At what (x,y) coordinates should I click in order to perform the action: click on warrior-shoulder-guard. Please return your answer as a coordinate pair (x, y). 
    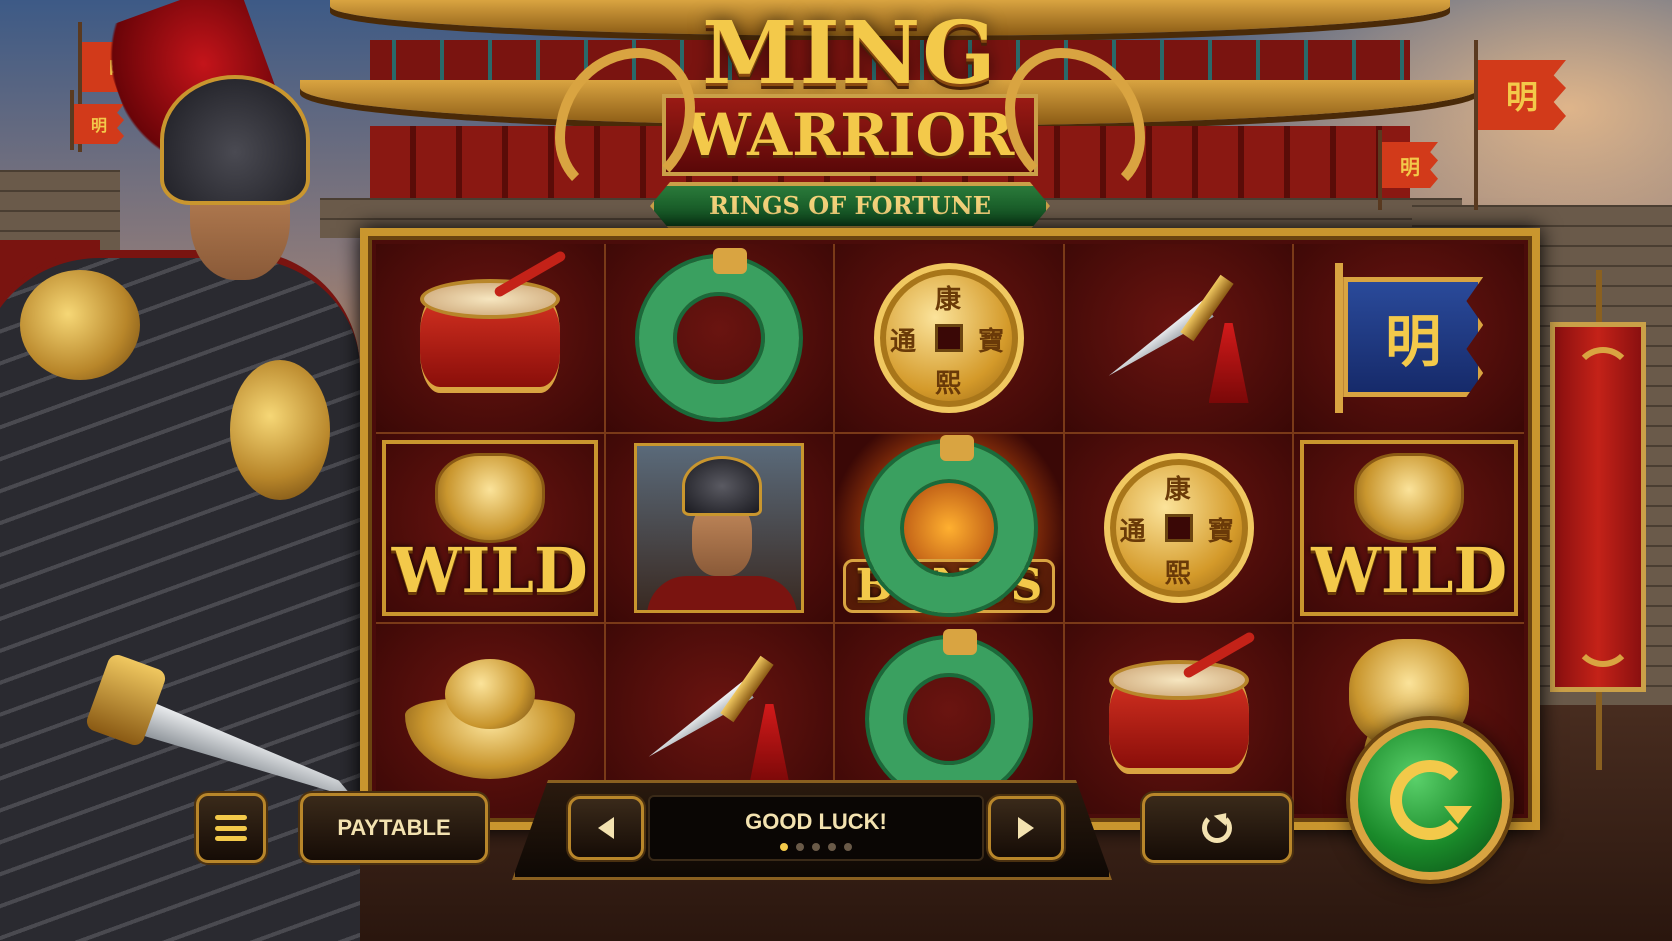
    Looking at the image, I should click on (80, 325).